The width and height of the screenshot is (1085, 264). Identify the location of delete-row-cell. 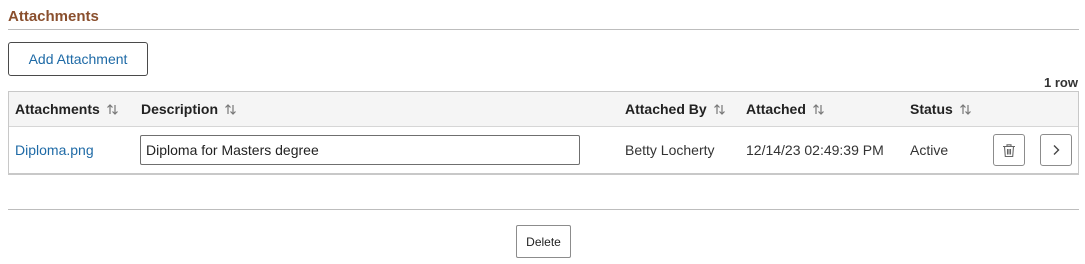
(1009, 150).